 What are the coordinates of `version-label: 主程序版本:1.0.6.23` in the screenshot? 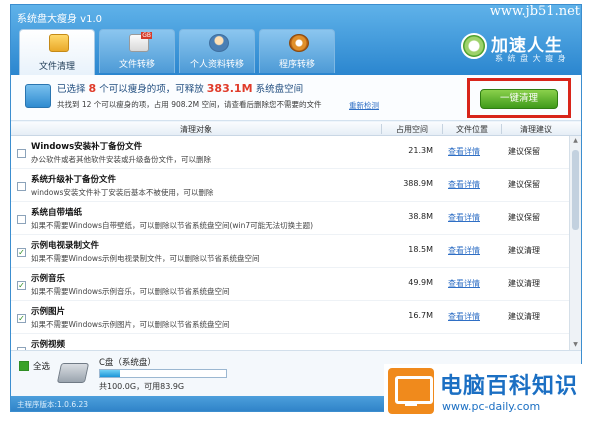 It's located at (53, 404).